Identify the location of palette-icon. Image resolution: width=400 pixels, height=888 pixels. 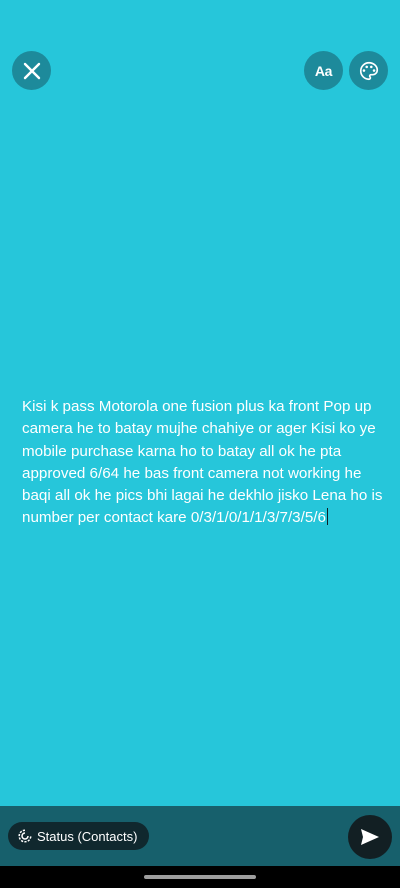
(368, 70).